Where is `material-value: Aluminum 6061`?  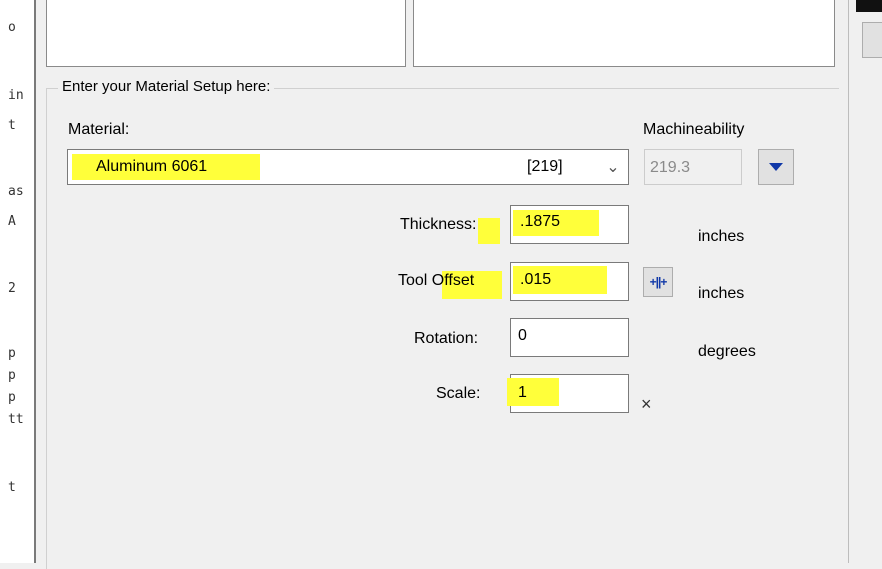 material-value: Aluminum 6061 is located at coordinates (152, 166).